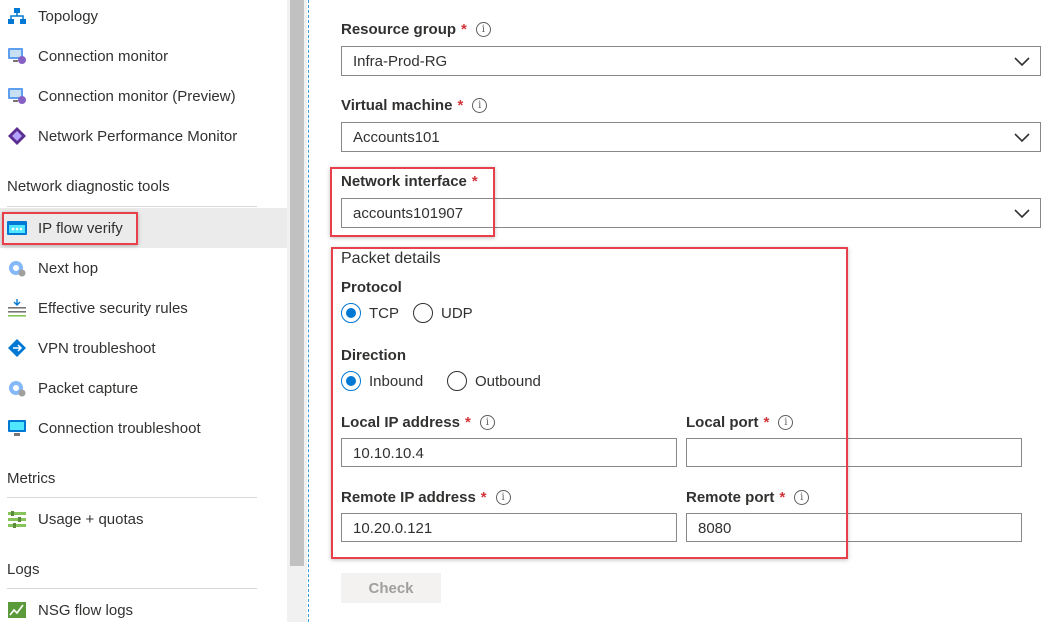 This screenshot has height=630, width=1053. I want to click on local-ip-label: Local IP address * i, so click(418, 422).